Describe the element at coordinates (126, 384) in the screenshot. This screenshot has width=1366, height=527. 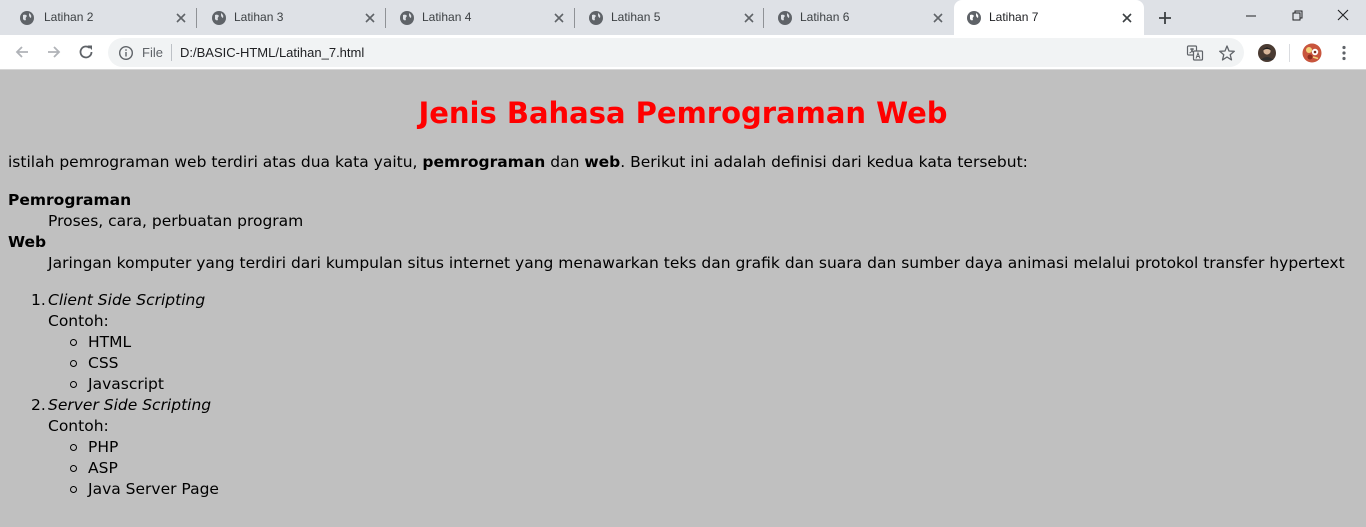
I see `list-item: Javascript` at that location.